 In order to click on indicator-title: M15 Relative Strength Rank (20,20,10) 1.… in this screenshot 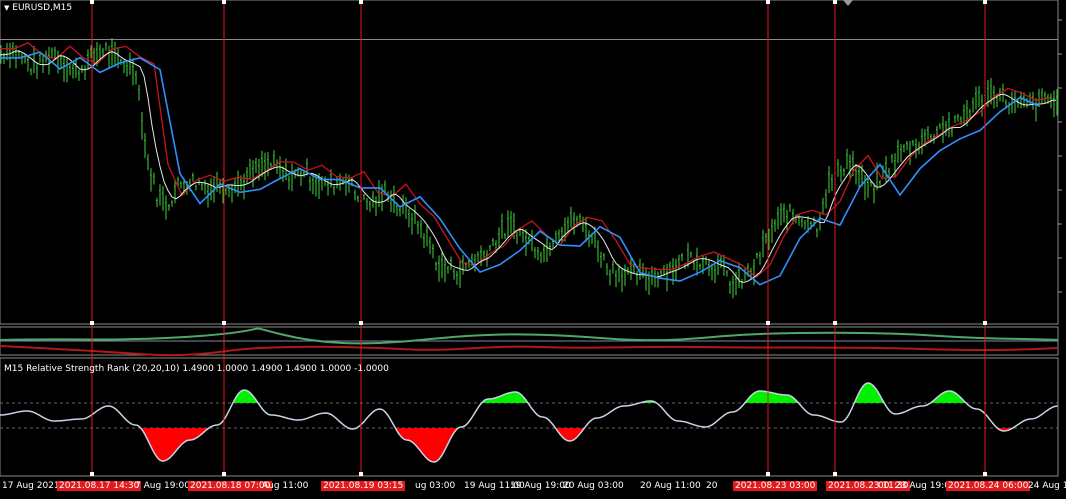, I will do `click(196, 369)`.